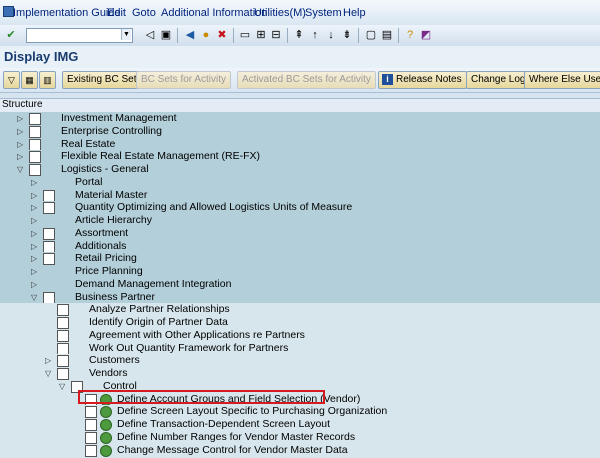 The height and width of the screenshot is (458, 600). What do you see at coordinates (300, 284) in the screenshot?
I see `tree-node: ▷ Demand Management Integration` at bounding box center [300, 284].